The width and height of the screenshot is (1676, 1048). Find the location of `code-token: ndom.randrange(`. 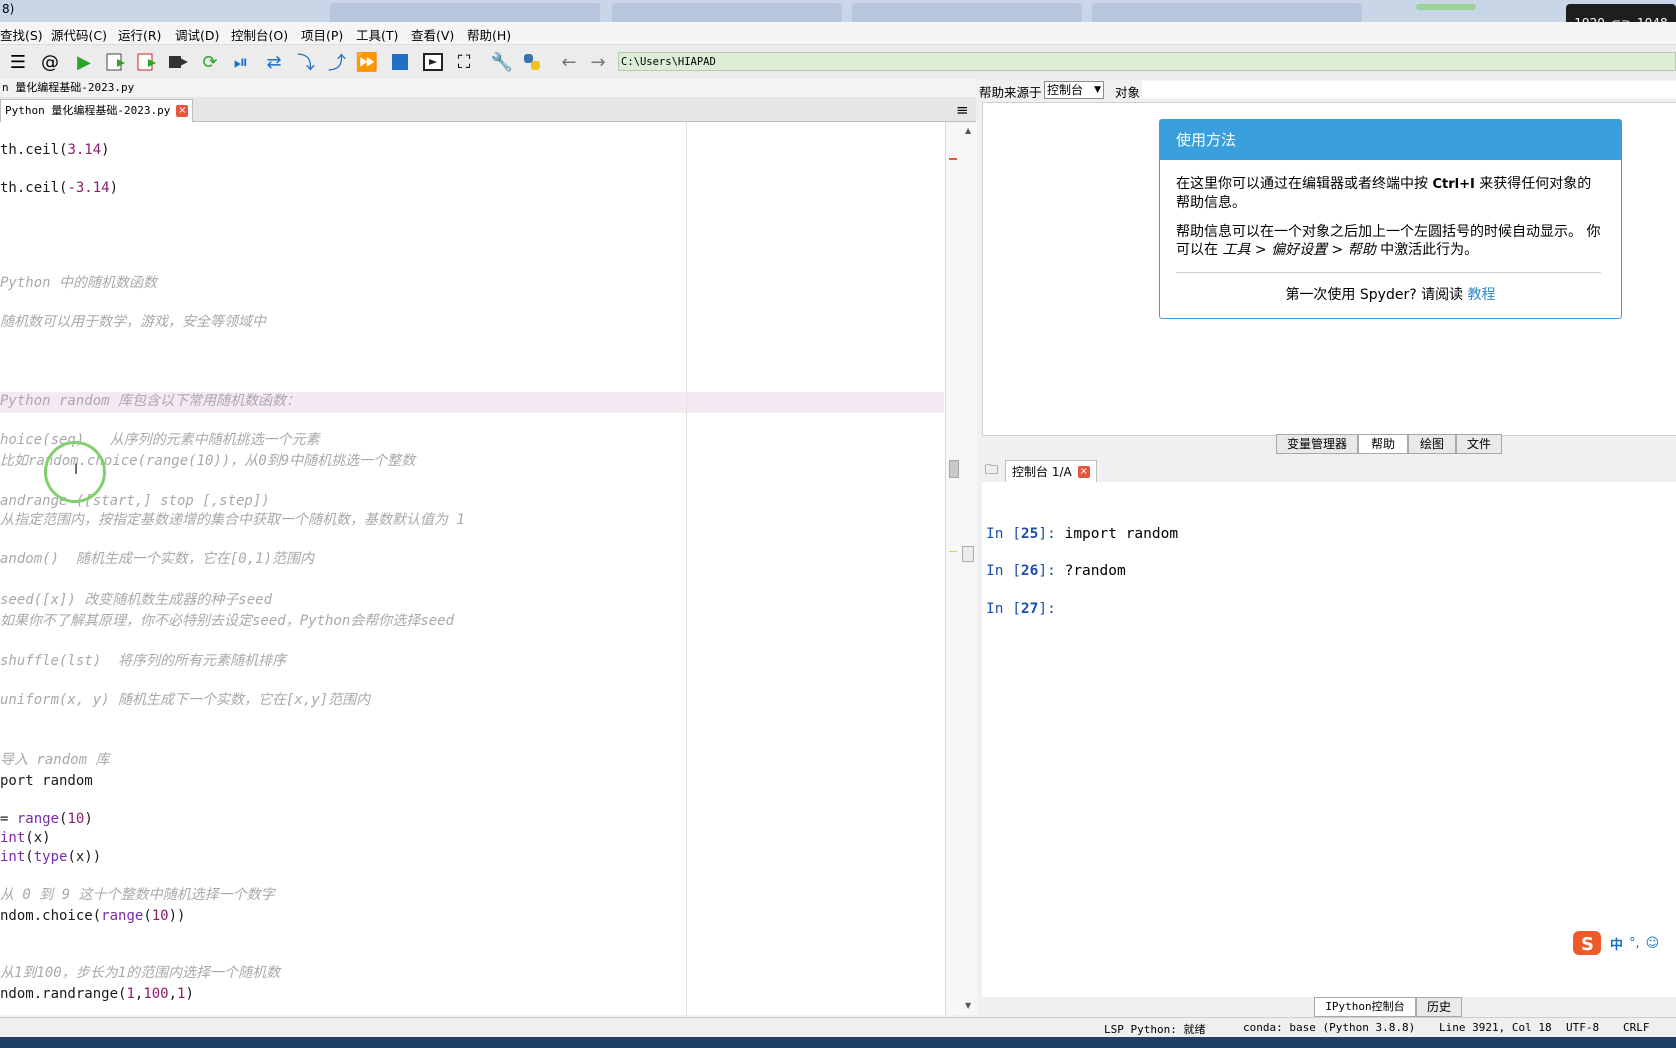

code-token: ndom.randrange( is located at coordinates (63, 994).